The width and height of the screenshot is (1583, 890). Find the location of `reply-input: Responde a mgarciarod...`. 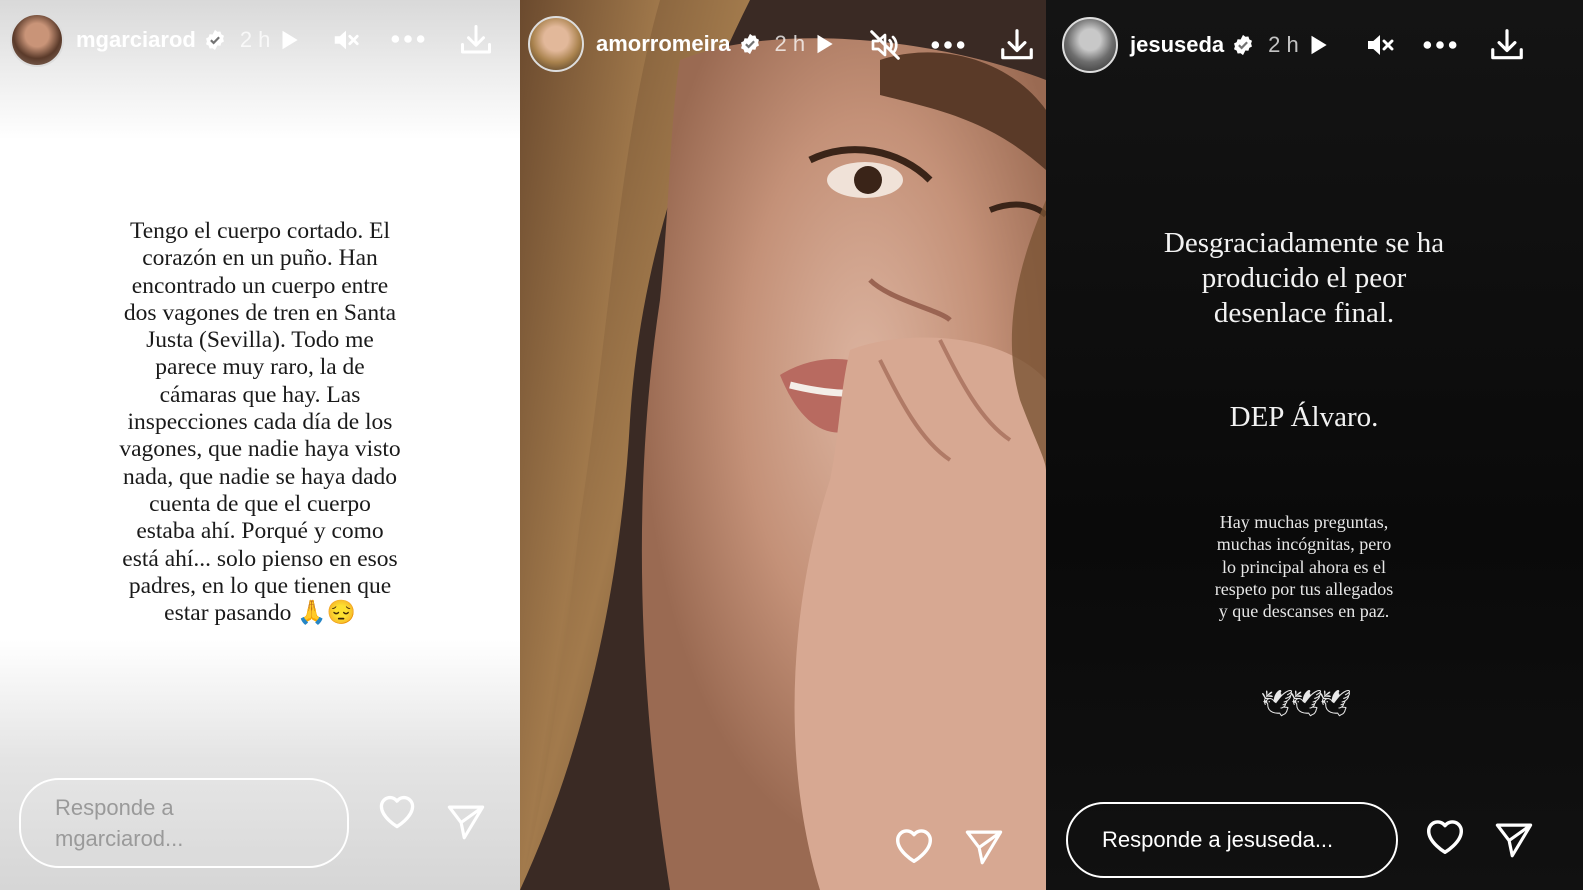

reply-input: Responde a mgarciarod... is located at coordinates (184, 823).